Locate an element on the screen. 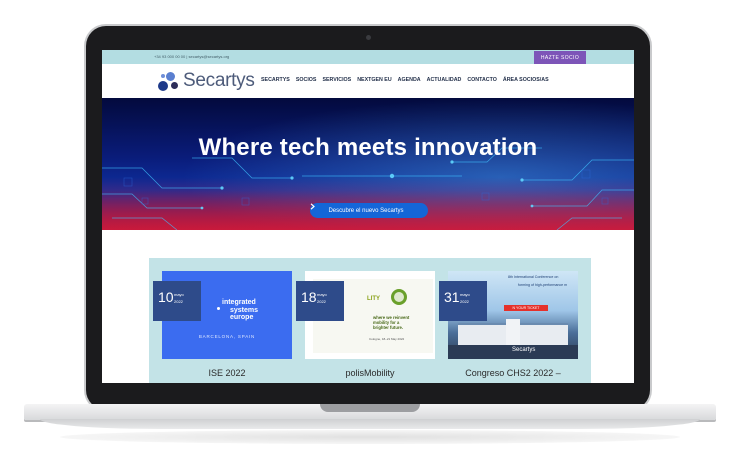  webcam is located at coordinates (368, 37).